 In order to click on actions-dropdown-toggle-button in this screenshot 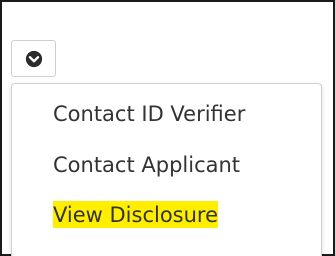, I will do `click(33, 58)`.